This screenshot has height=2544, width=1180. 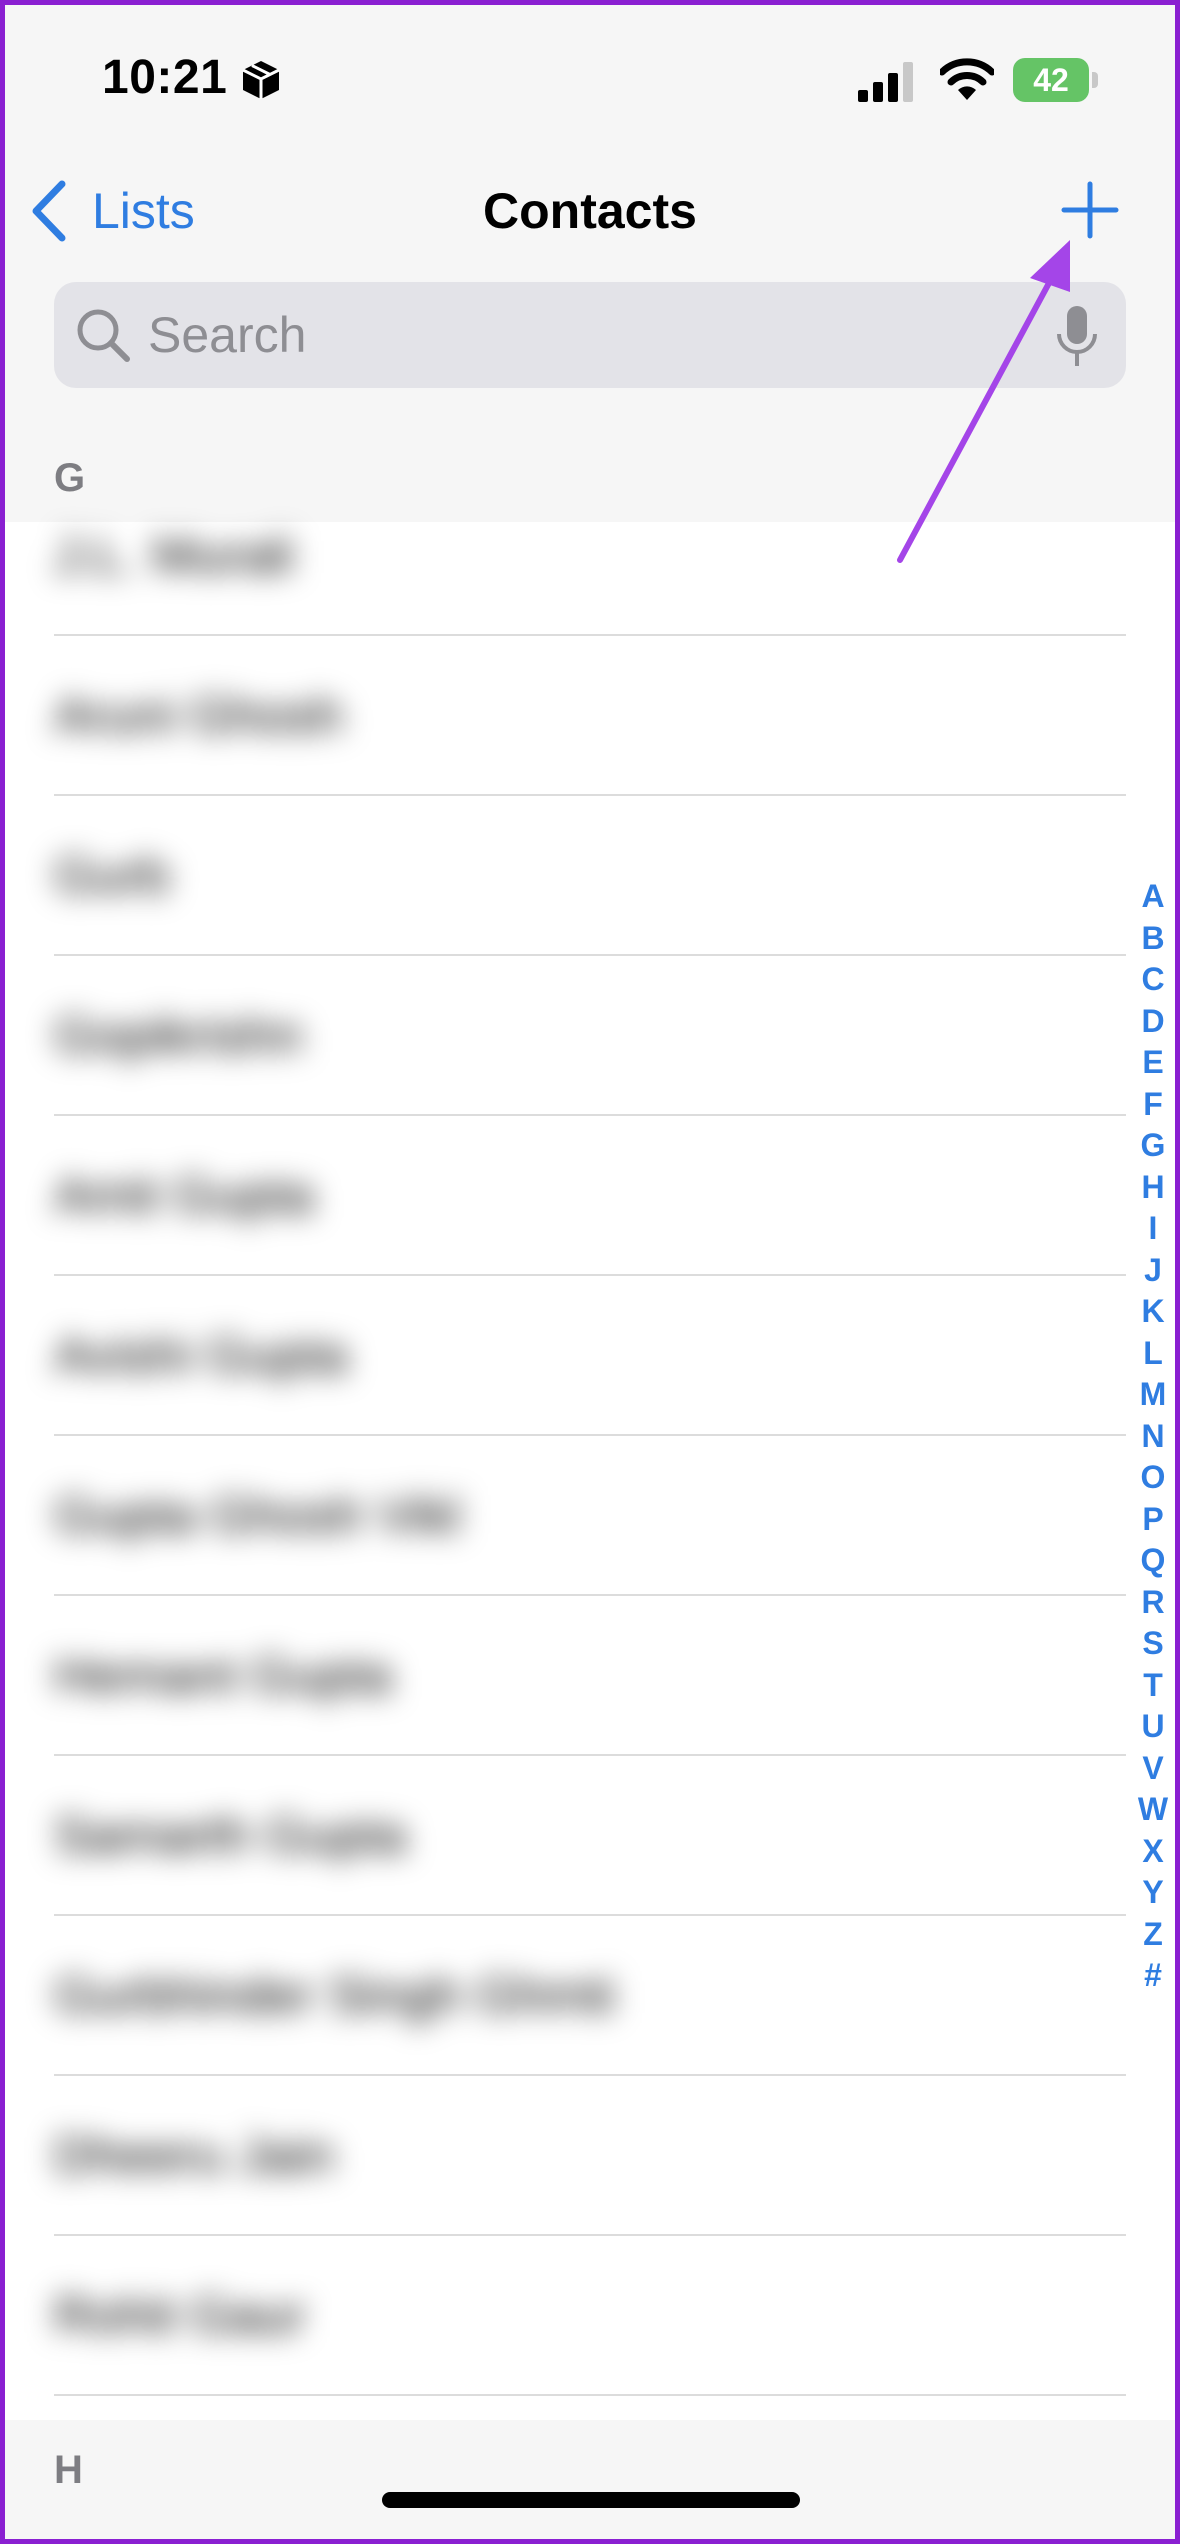 I want to click on index-letter: W, so click(x=1152, y=1810).